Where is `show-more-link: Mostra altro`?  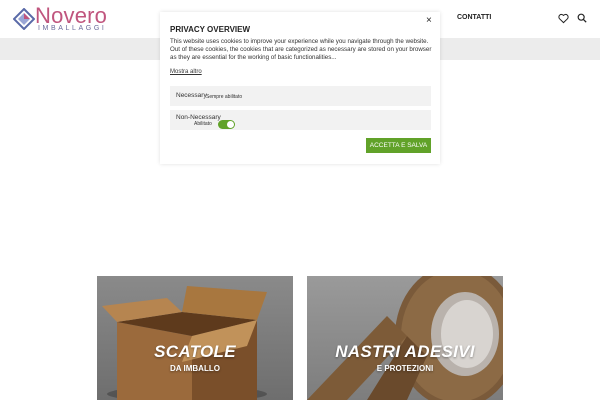 show-more-link: Mostra altro is located at coordinates (186, 72).